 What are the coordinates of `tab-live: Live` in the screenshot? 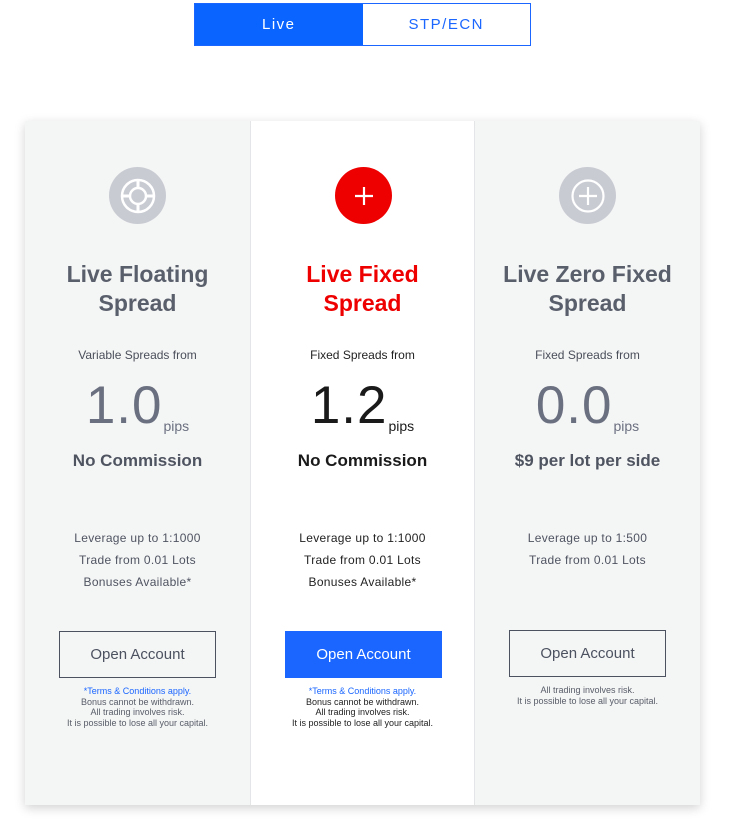 It's located at (279, 24).